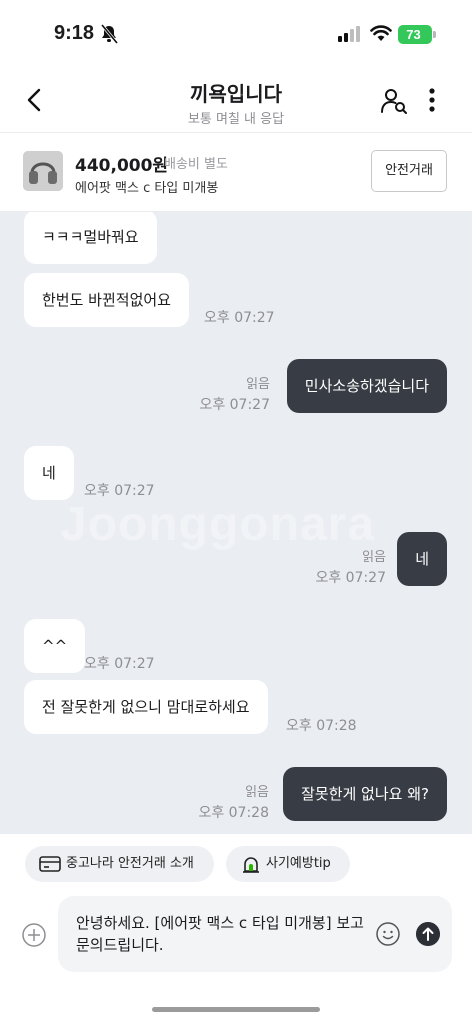 This screenshot has width=472, height=1024. What do you see at coordinates (109, 34) in the screenshot?
I see `bell-slash-icon` at bounding box center [109, 34].